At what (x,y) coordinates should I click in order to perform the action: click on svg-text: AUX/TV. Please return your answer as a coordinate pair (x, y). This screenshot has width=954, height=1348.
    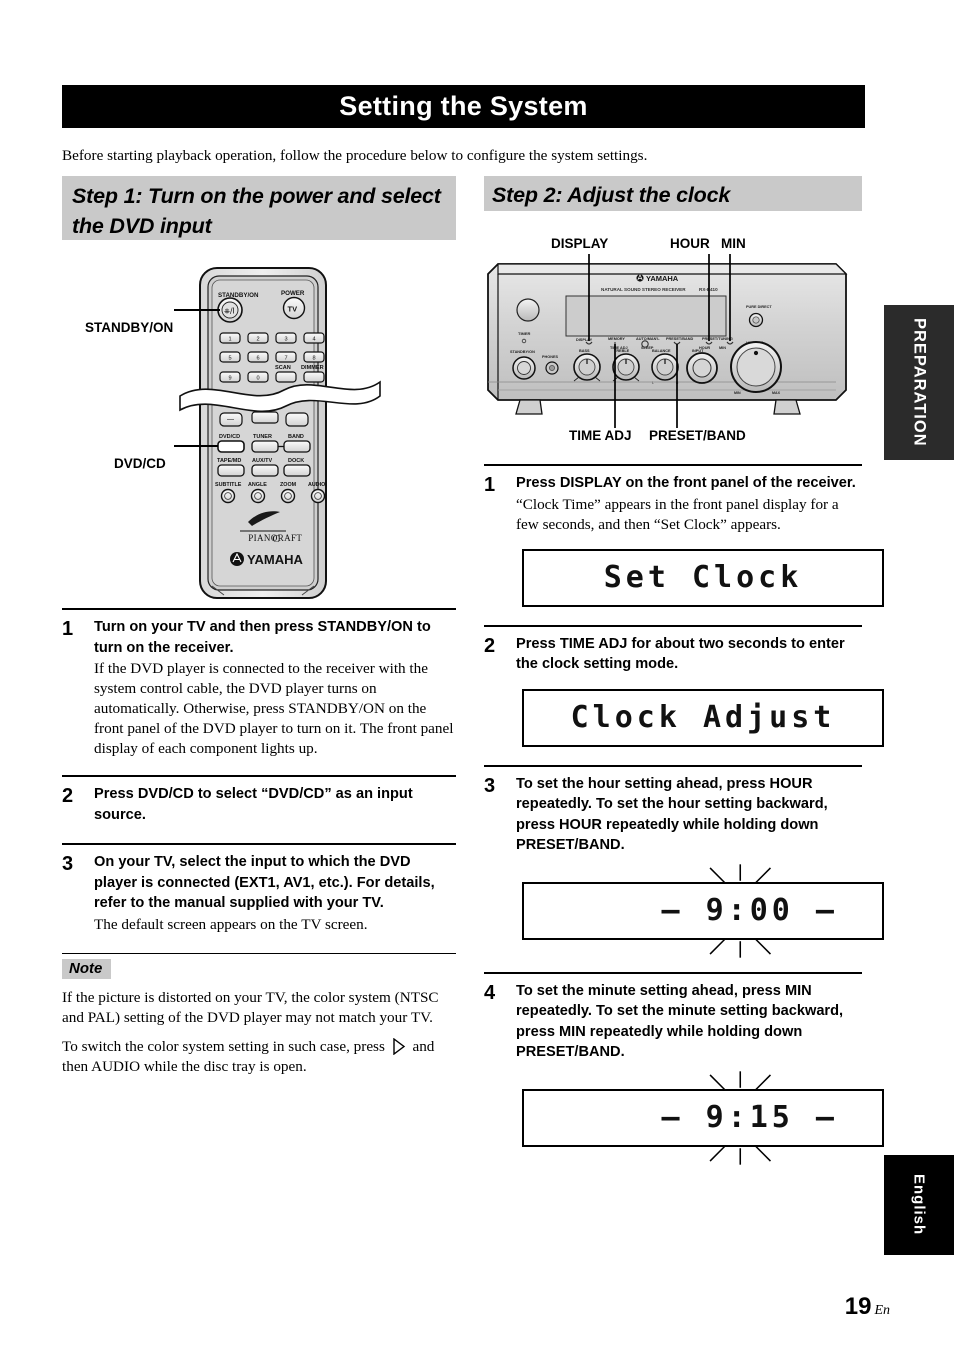
    Looking at the image, I should click on (262, 461).